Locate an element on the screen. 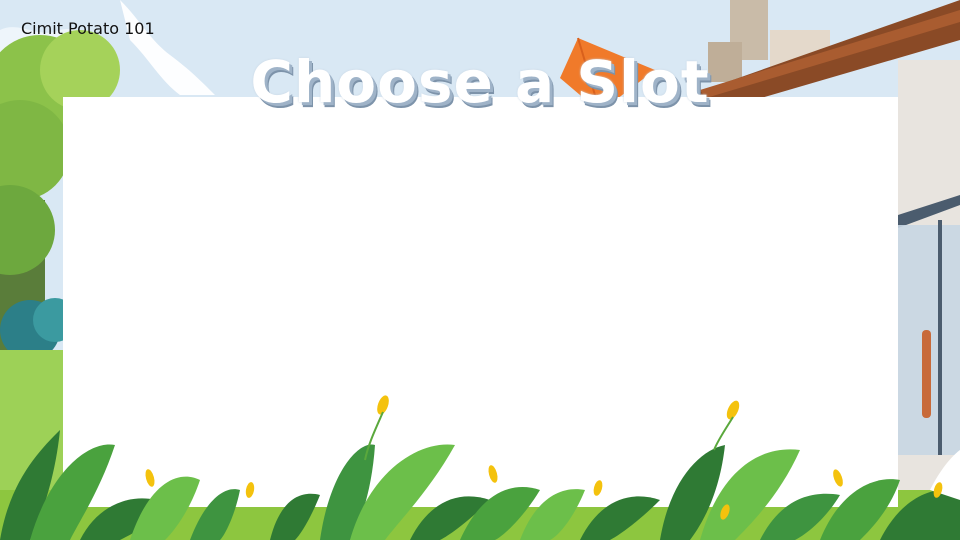 The height and width of the screenshot is (540, 960). door-handle is located at coordinates (926, 374).